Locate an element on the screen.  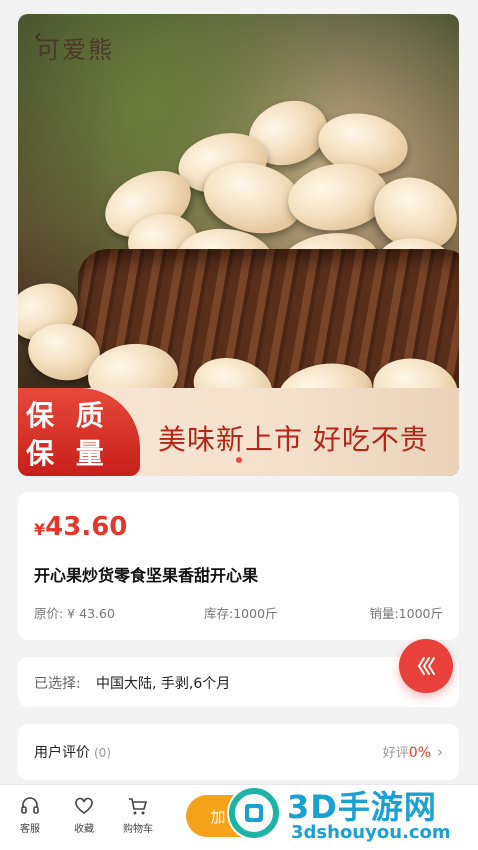
badge-line-2: 保 量 is located at coordinates (68, 453).